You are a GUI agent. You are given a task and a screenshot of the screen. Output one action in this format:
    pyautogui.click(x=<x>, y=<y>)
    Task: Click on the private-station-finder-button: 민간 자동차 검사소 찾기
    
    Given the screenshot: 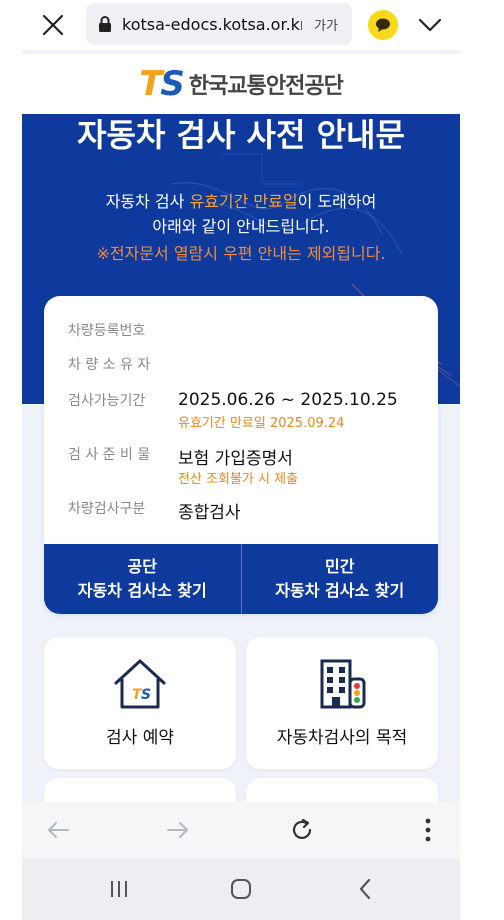 What is the action you would take?
    pyautogui.click(x=340, y=579)
    